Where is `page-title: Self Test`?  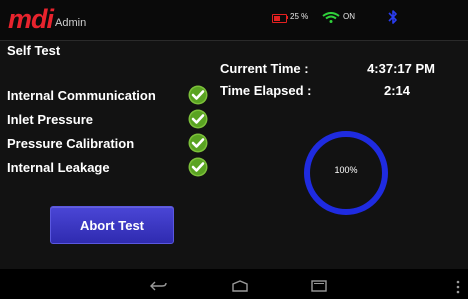
page-title: Self Test is located at coordinates (34, 50).